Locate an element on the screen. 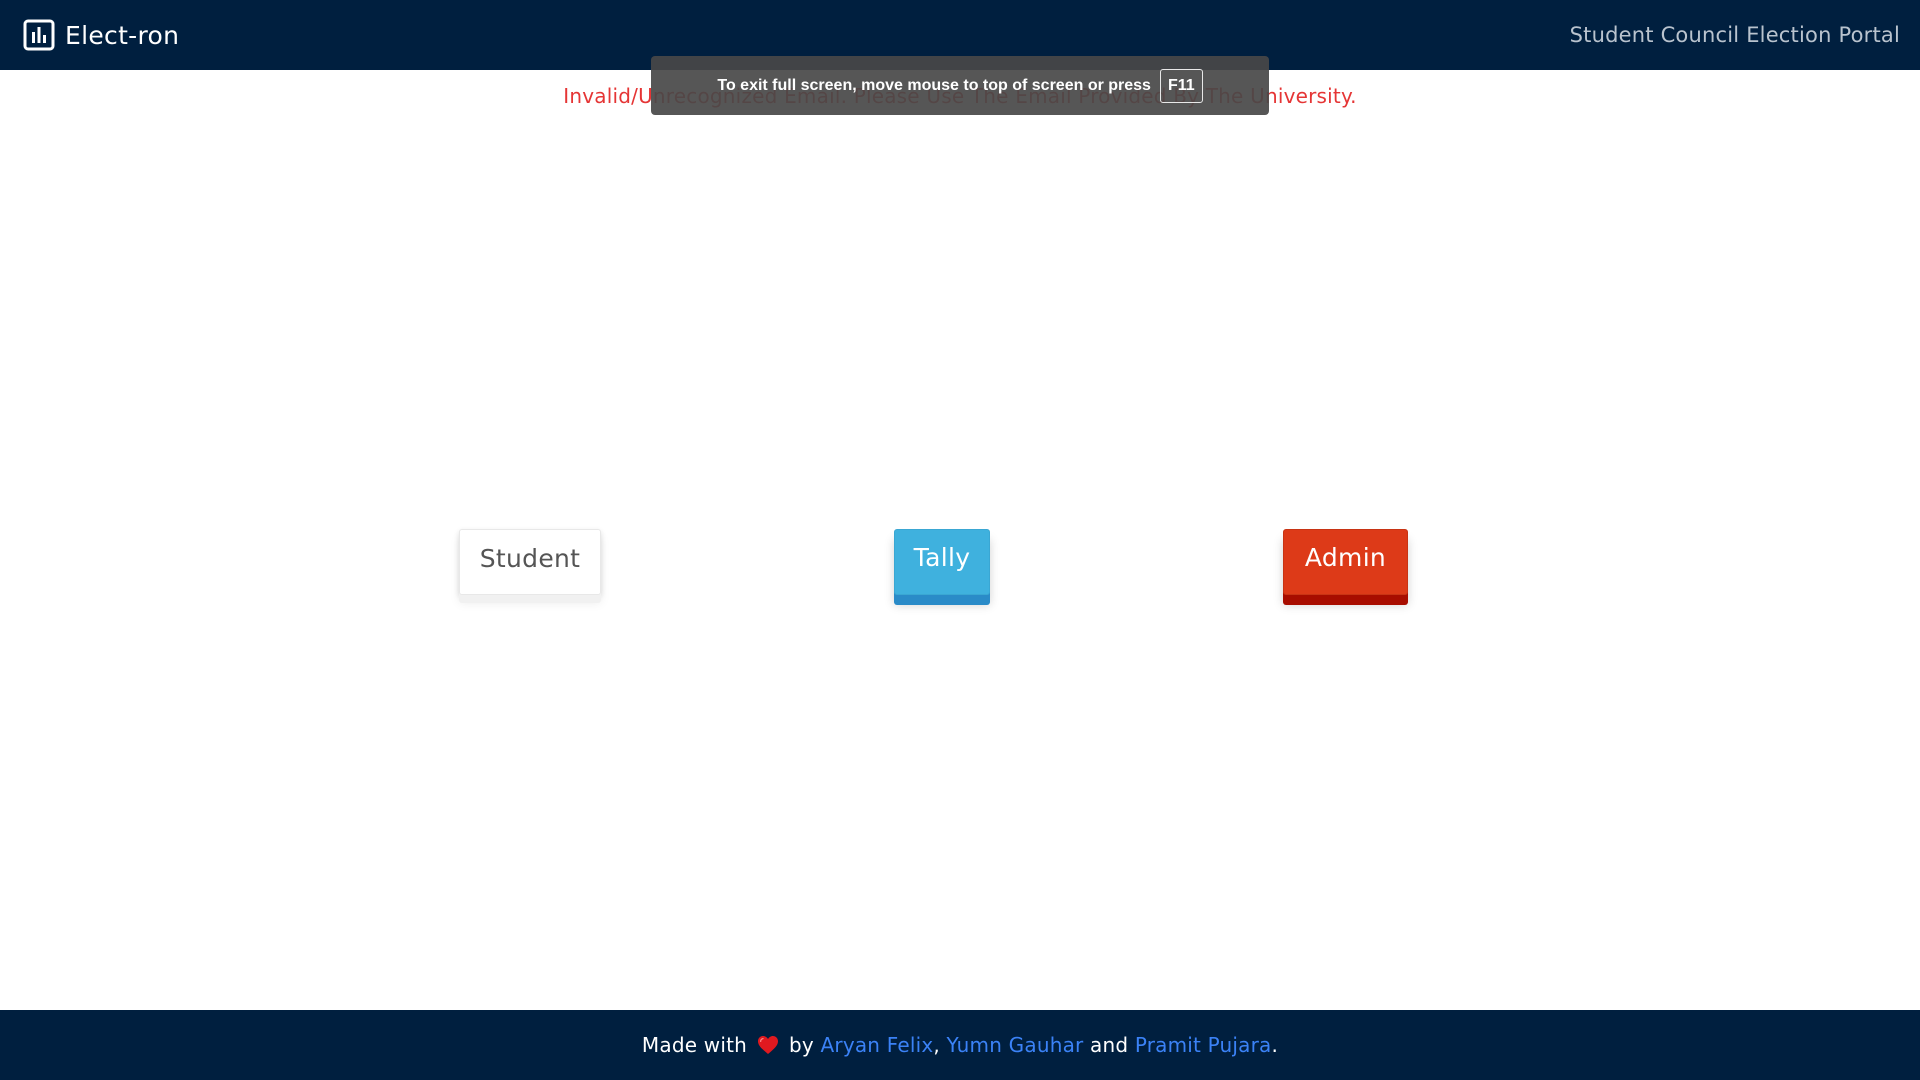 The width and height of the screenshot is (1920, 1080). tally-button: Tally is located at coordinates (942, 562).